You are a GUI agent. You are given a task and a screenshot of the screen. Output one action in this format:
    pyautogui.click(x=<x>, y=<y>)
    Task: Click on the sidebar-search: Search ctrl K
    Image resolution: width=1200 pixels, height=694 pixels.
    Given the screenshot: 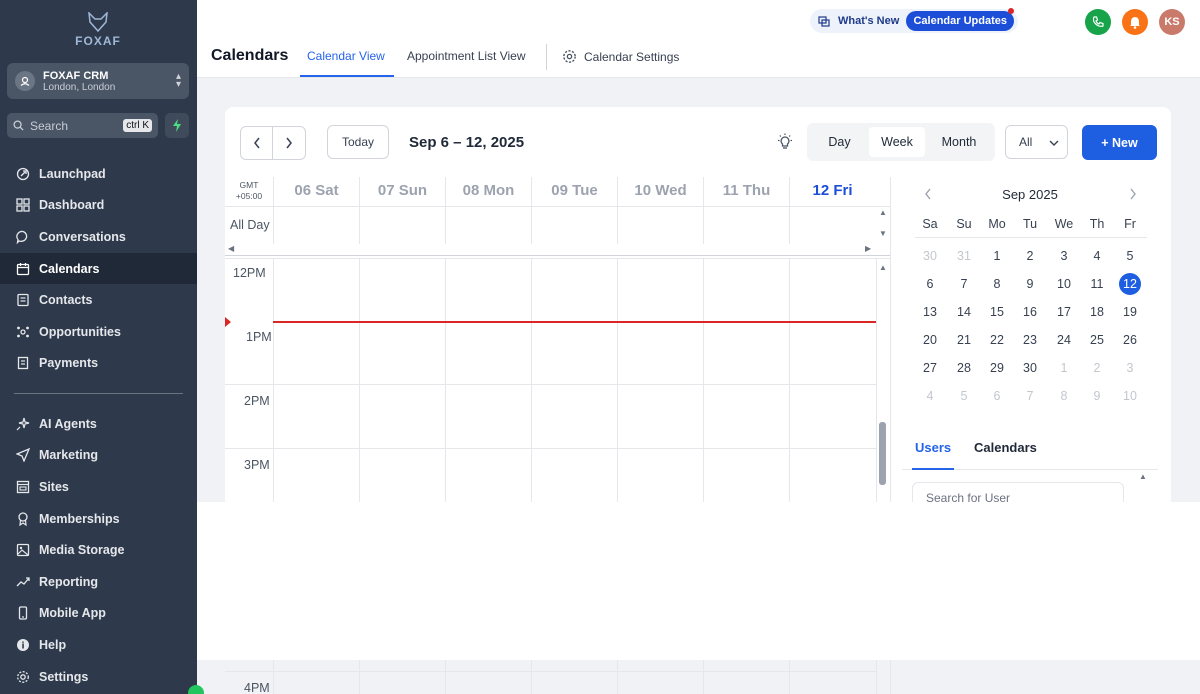 What is the action you would take?
    pyautogui.click(x=82, y=125)
    